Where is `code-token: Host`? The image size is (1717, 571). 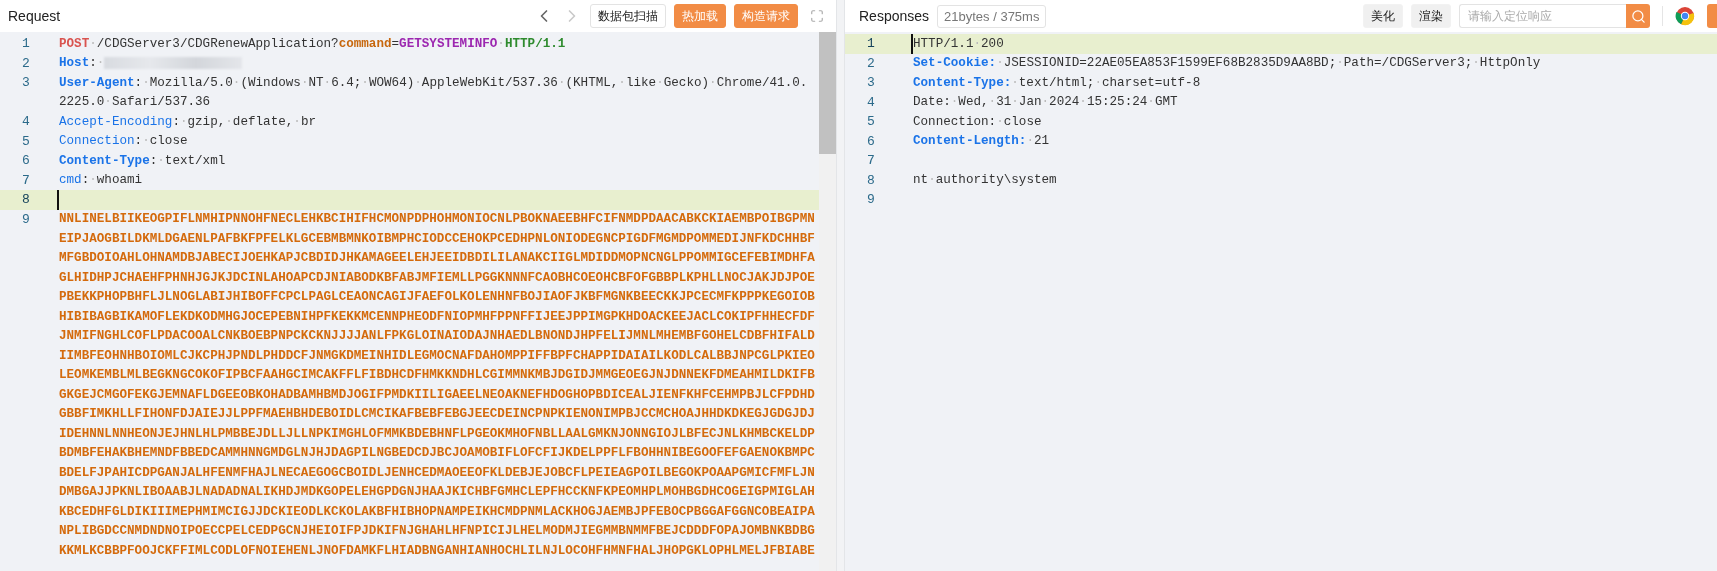
code-token: Host is located at coordinates (74, 63).